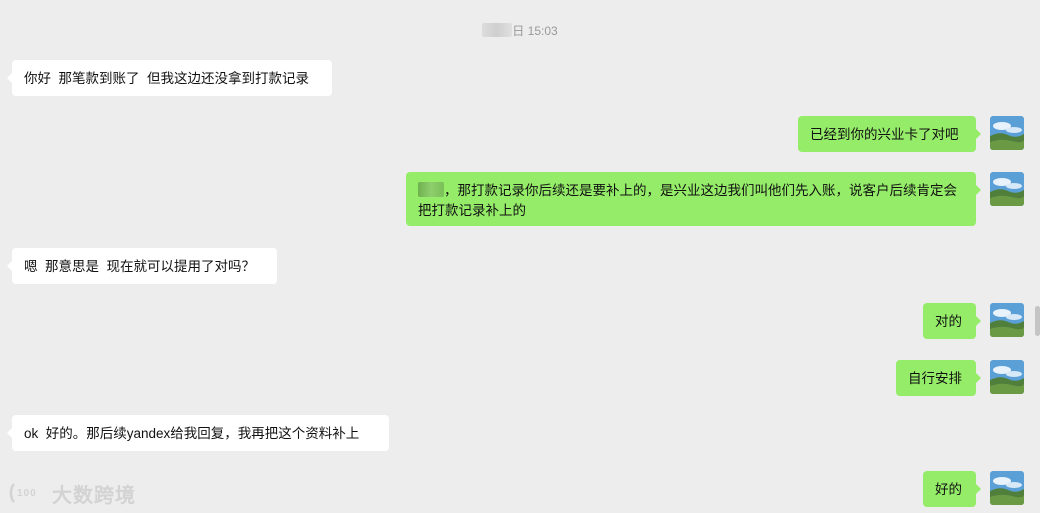 Image resolution: width=1040 pixels, height=513 pixels. Describe the element at coordinates (497, 30) in the screenshot. I see `redacted-date` at that location.